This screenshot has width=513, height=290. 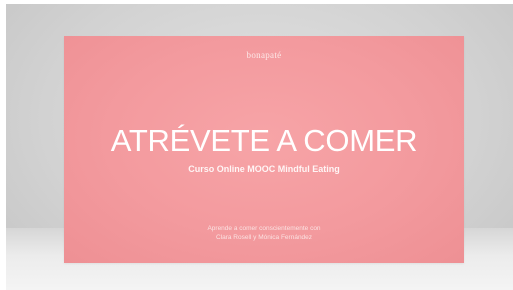 I want to click on course-subtitle: Curso Online MOOC Mindful Eating, so click(x=264, y=169).